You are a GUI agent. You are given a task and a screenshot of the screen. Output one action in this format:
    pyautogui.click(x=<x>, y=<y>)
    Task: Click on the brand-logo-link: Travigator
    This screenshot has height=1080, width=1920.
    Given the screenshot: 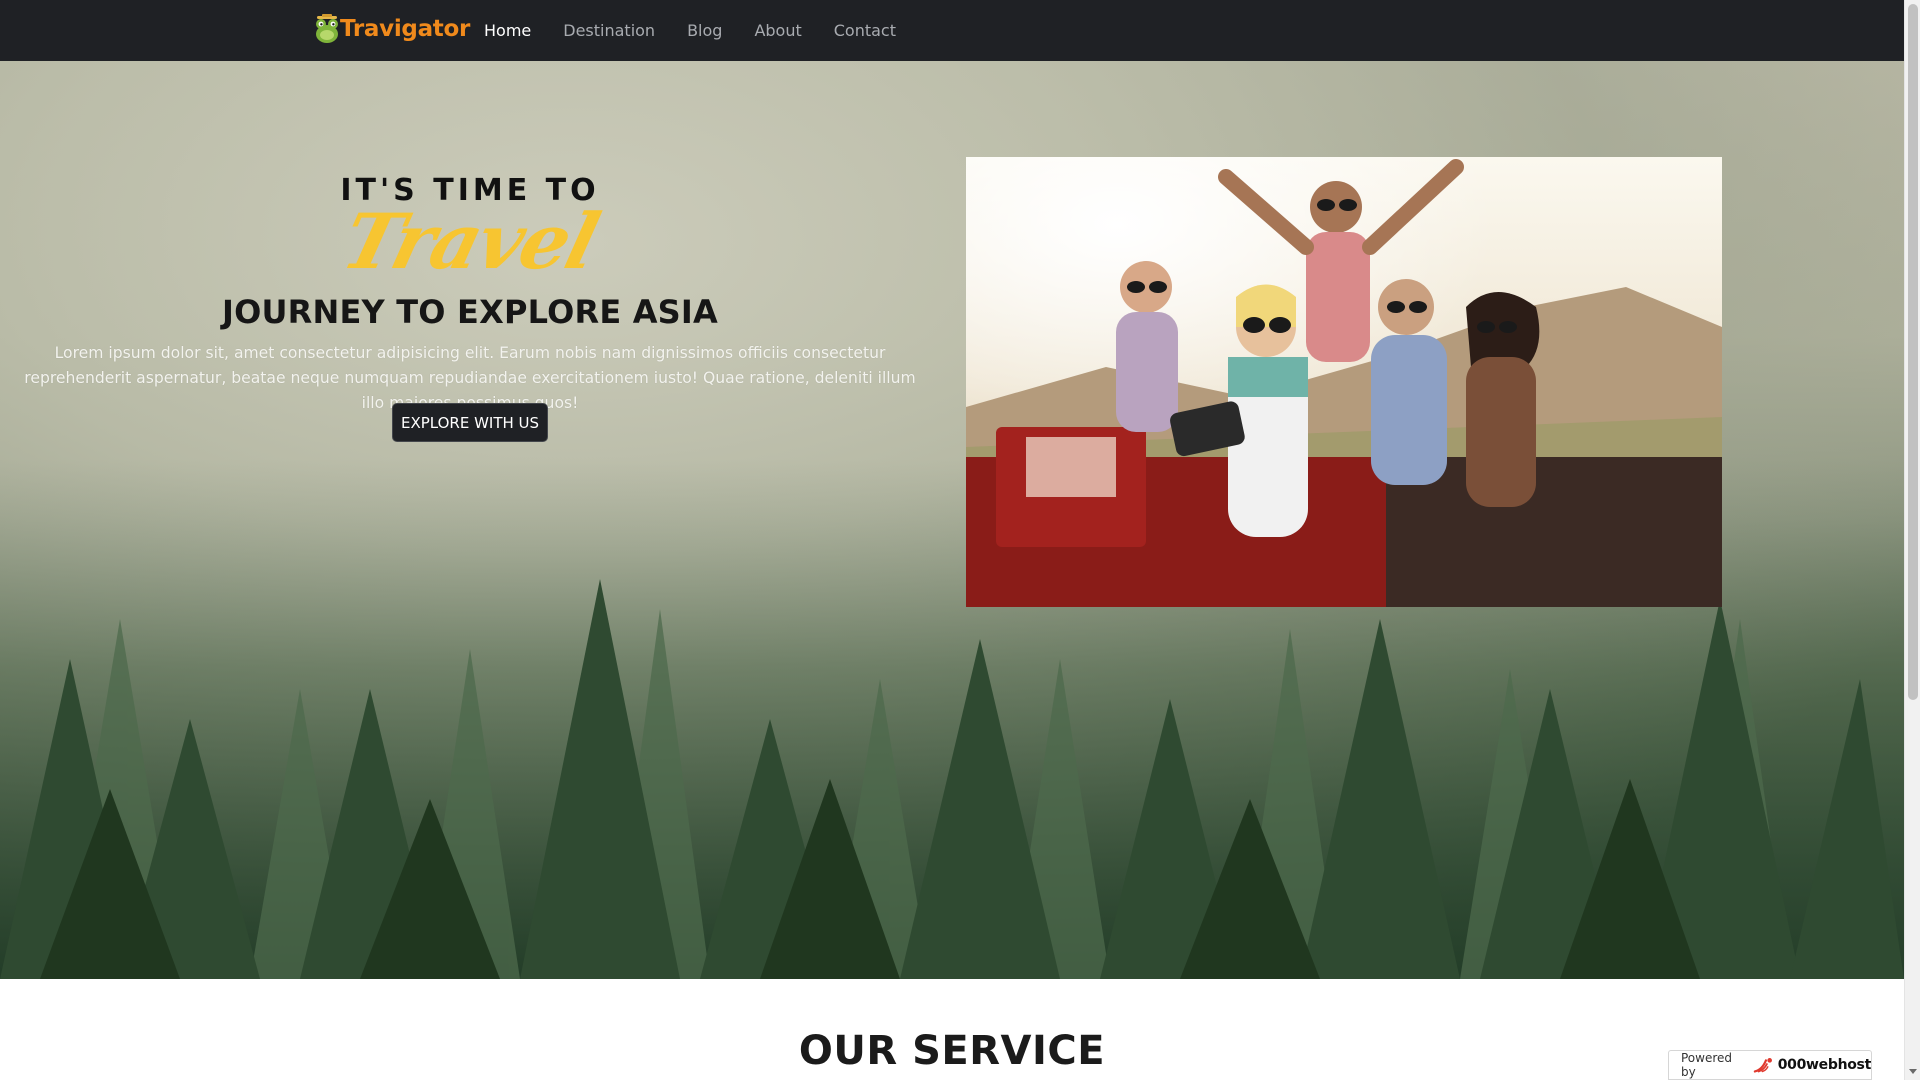 What is the action you would take?
    pyautogui.click(x=392, y=29)
    